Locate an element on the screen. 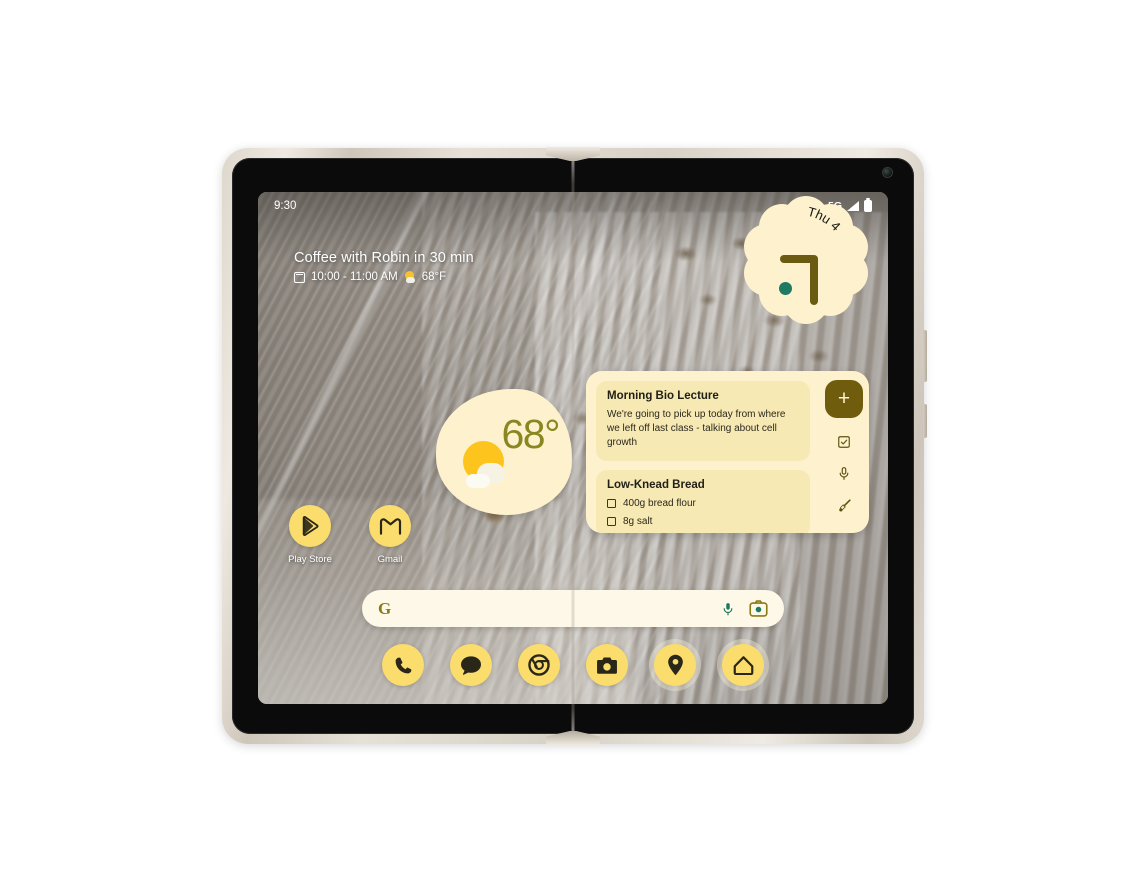 This screenshot has width=1146, height=877. glance-title: Coffee with Robin in 30 min is located at coordinates (384, 258).